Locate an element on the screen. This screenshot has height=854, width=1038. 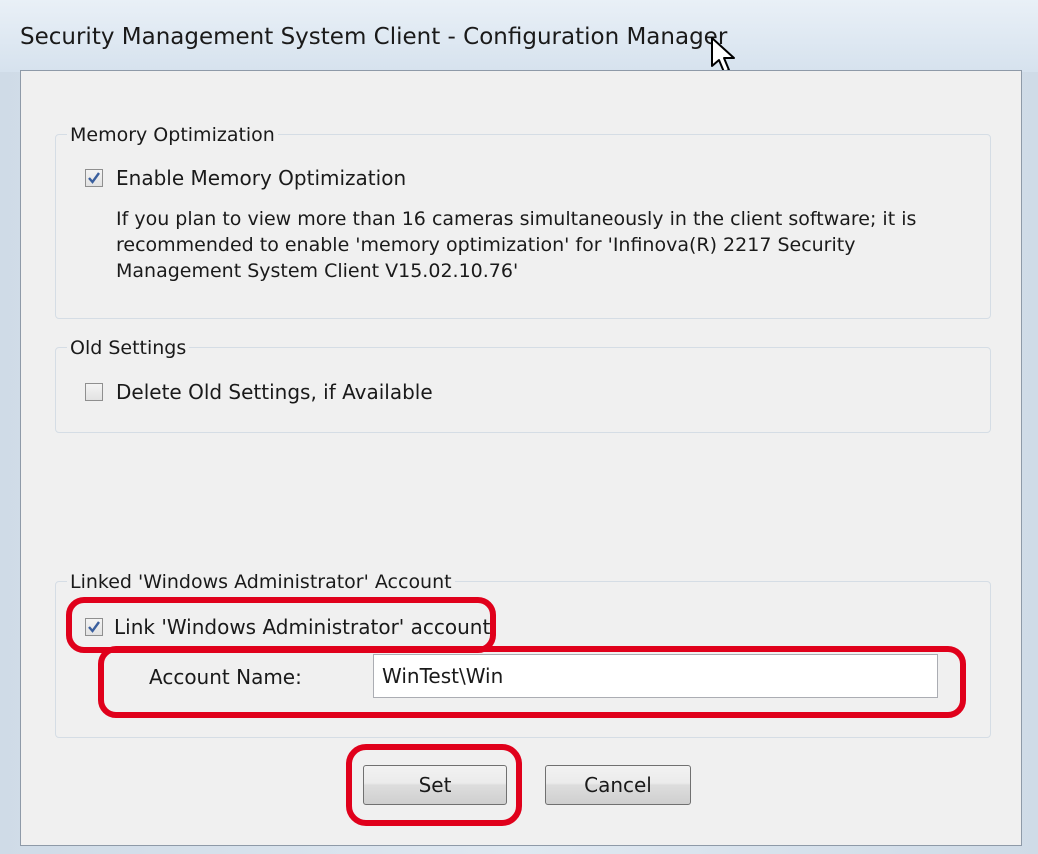
cancel-button: Cancel is located at coordinates (618, 785).